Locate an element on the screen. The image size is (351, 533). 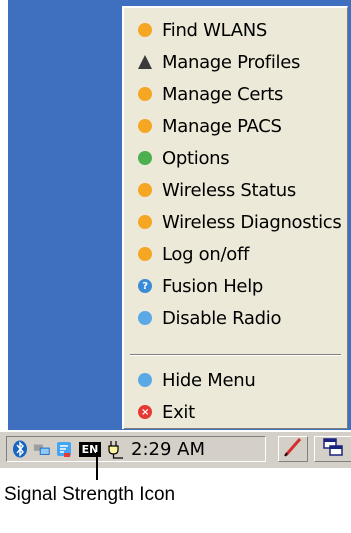
menu-item-wireless-diagnostics: Wireless Diagnostics is located at coordinates (236, 222).